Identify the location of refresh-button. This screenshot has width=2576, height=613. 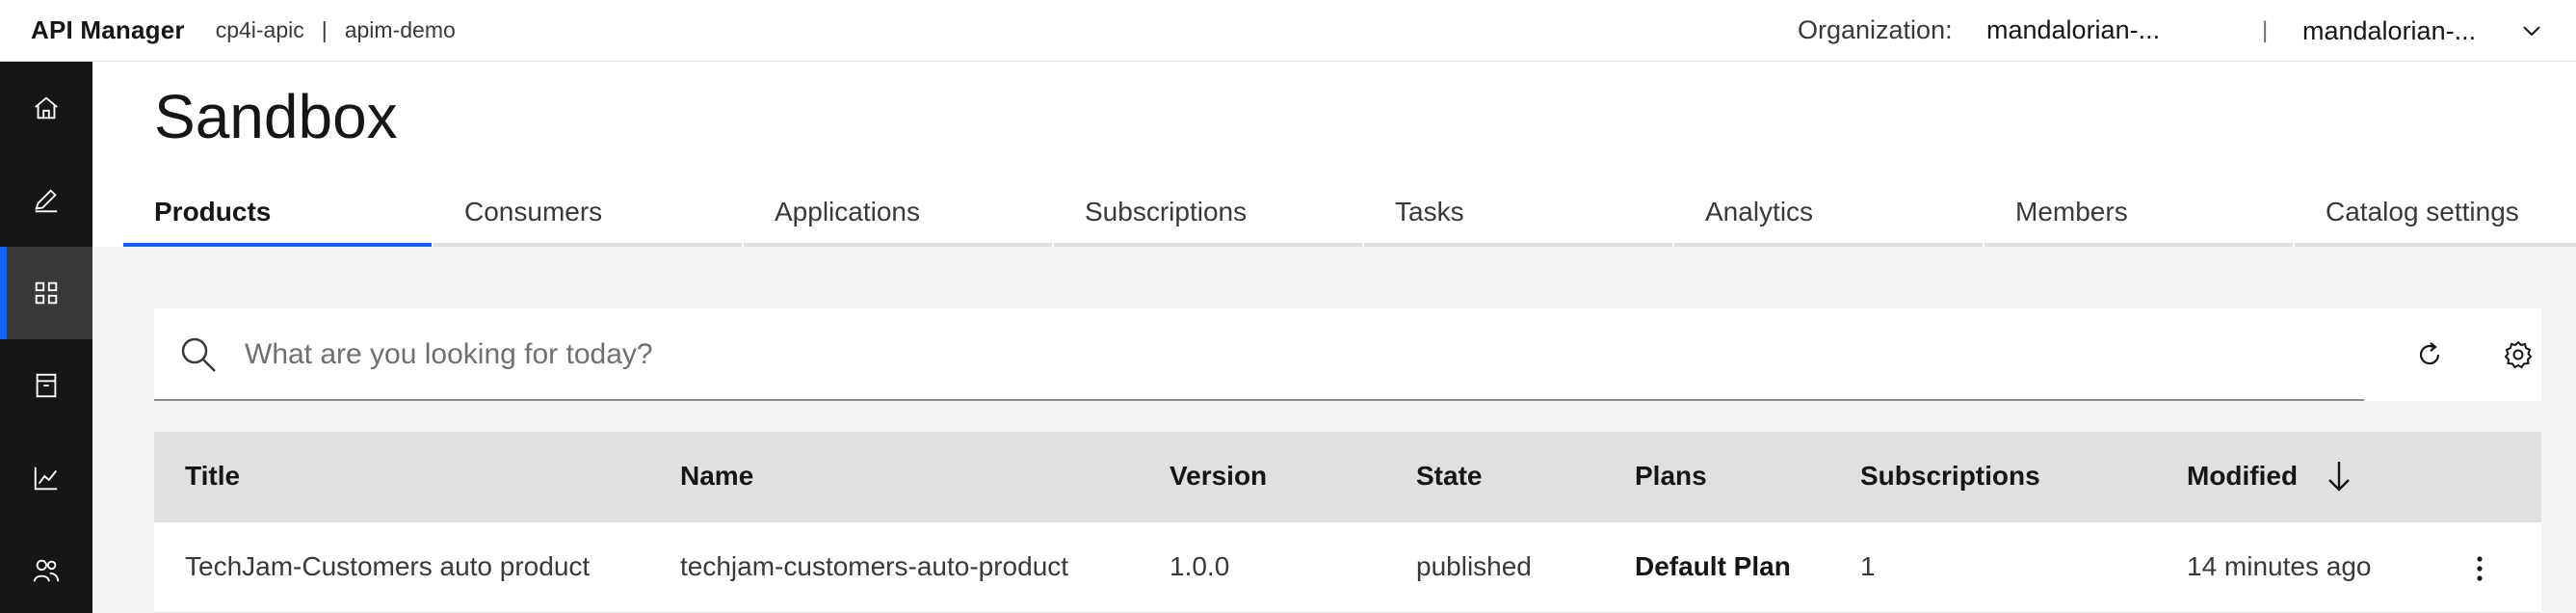
(2430, 355).